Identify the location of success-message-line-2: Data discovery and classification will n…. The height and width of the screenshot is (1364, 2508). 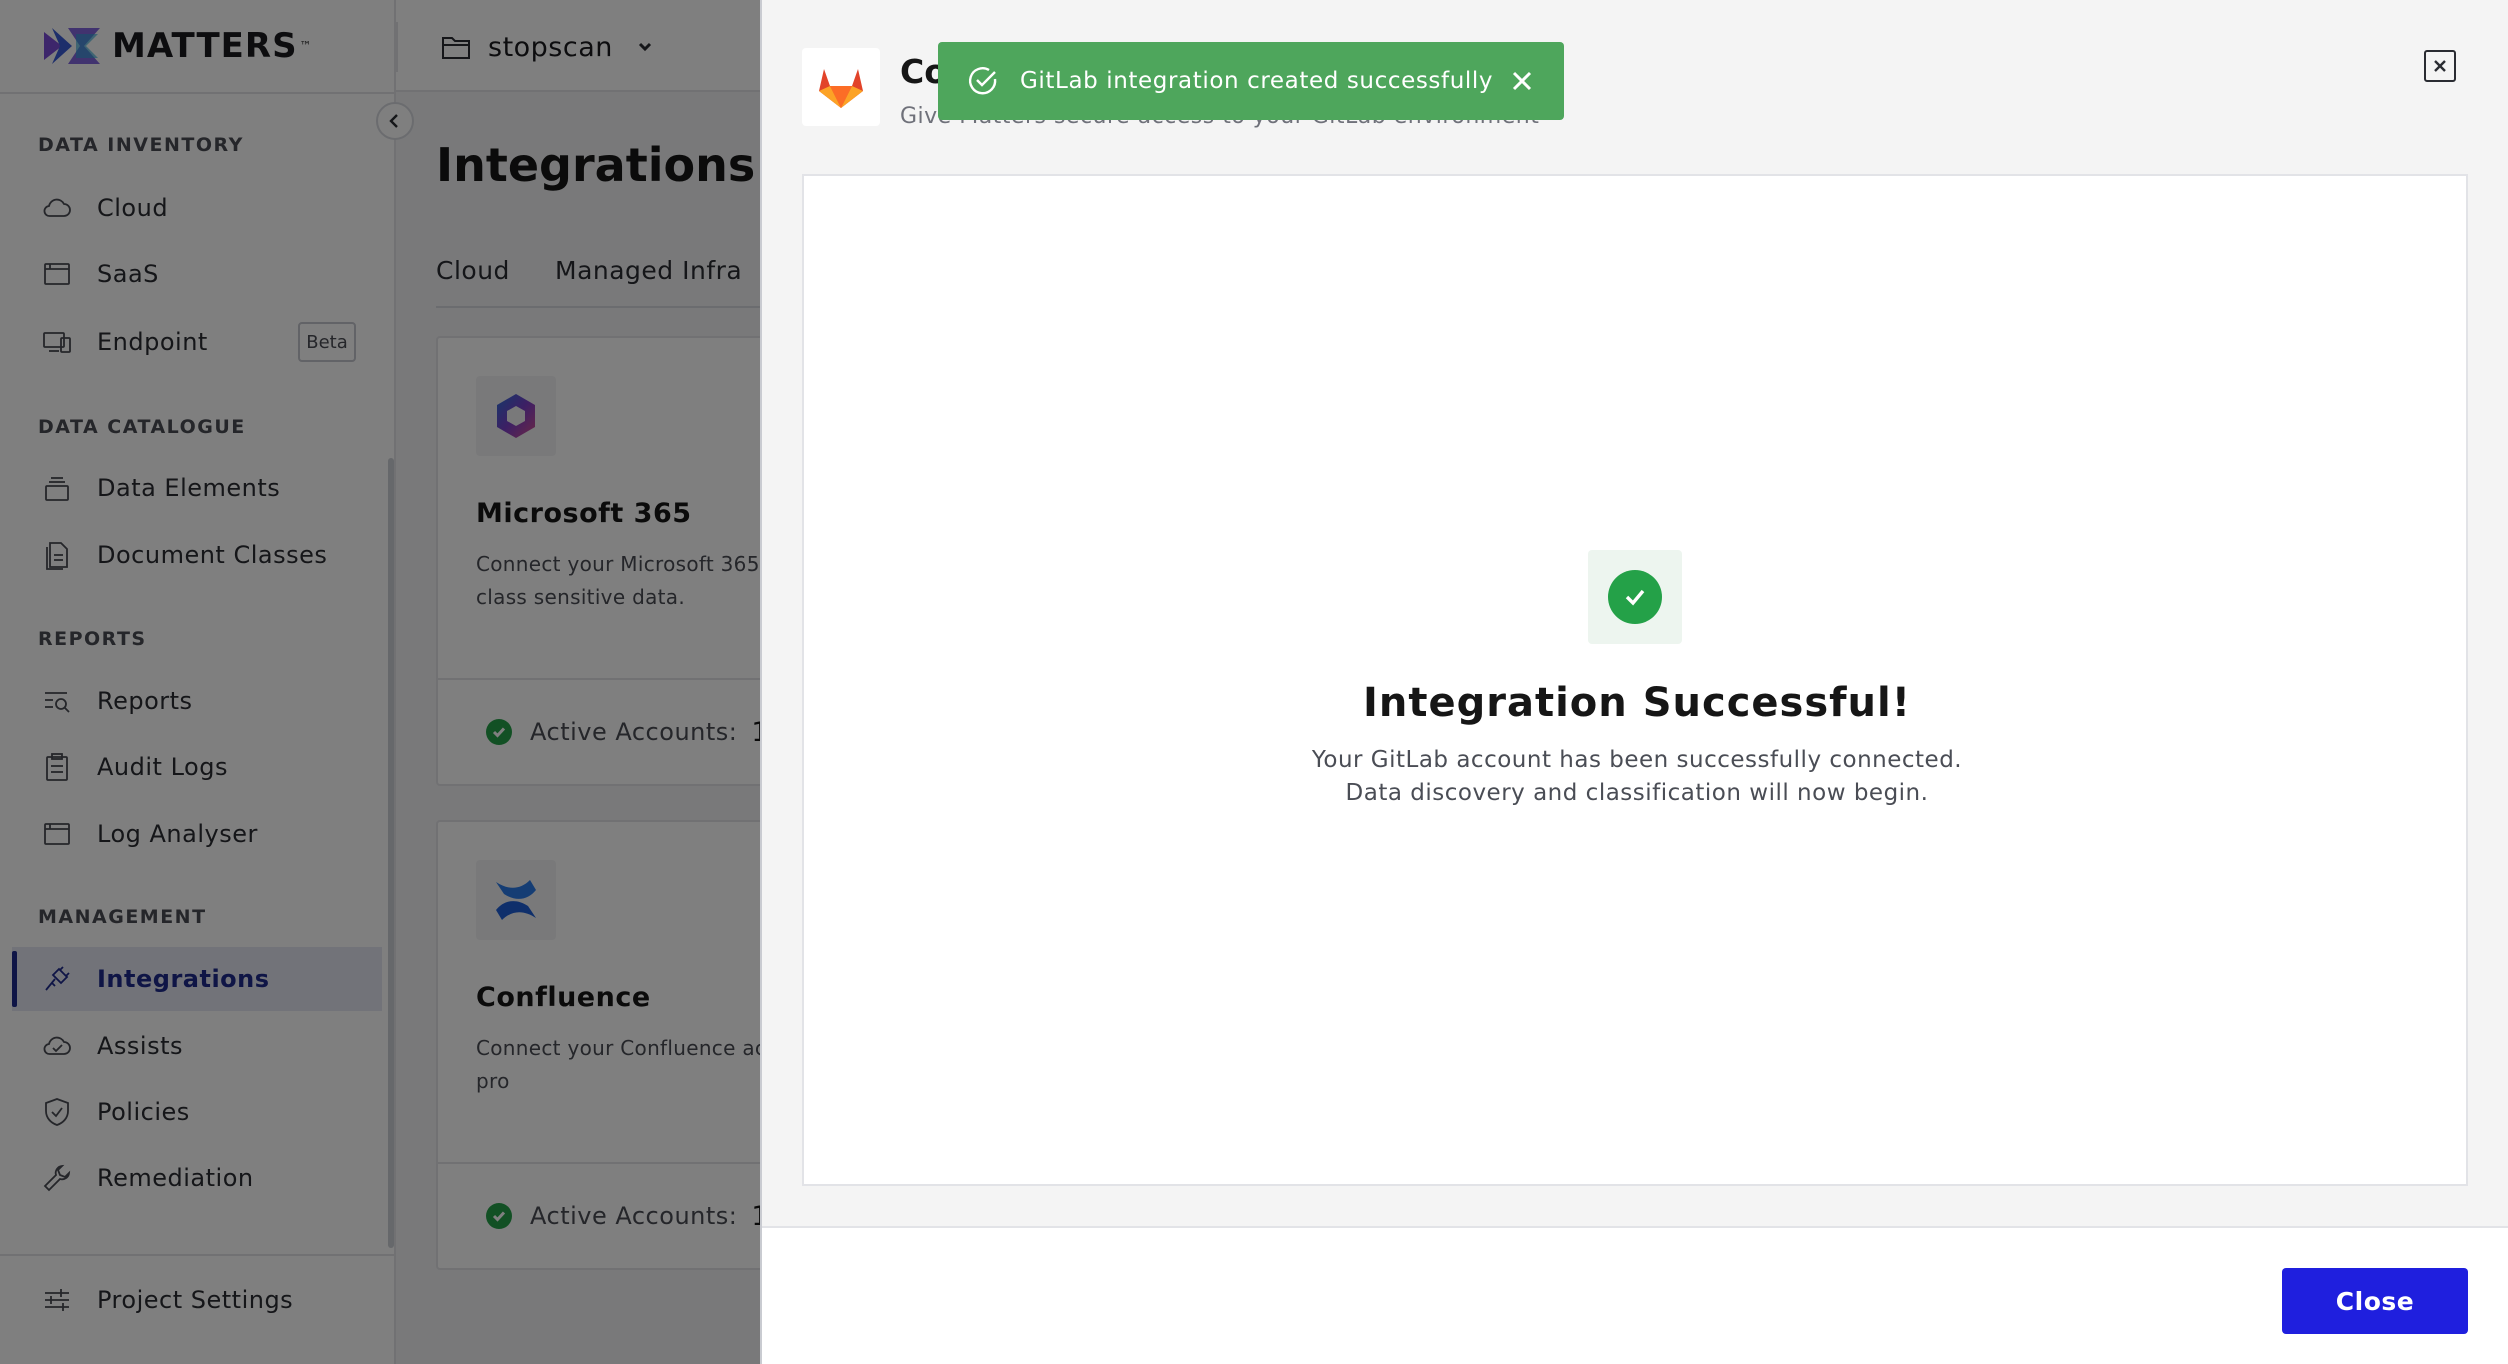
(1637, 793).